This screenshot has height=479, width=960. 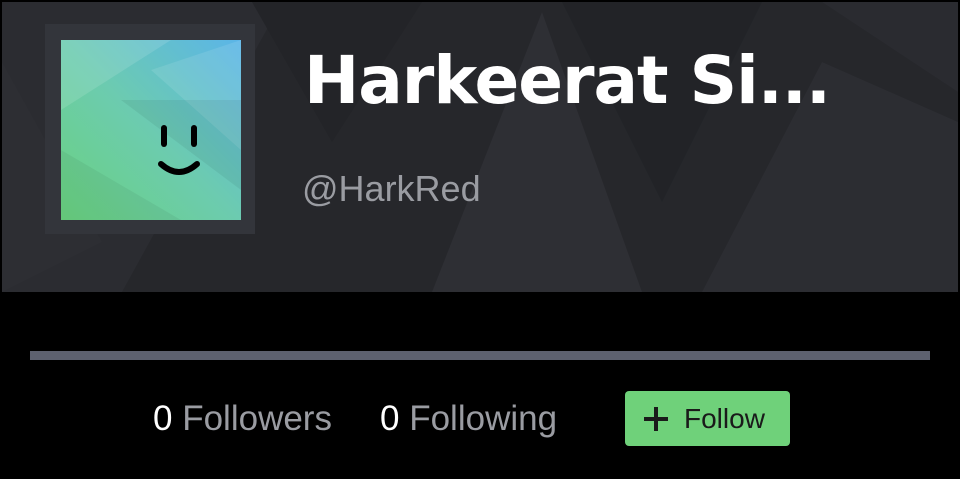 I want to click on following-count: 0, so click(x=390, y=418).